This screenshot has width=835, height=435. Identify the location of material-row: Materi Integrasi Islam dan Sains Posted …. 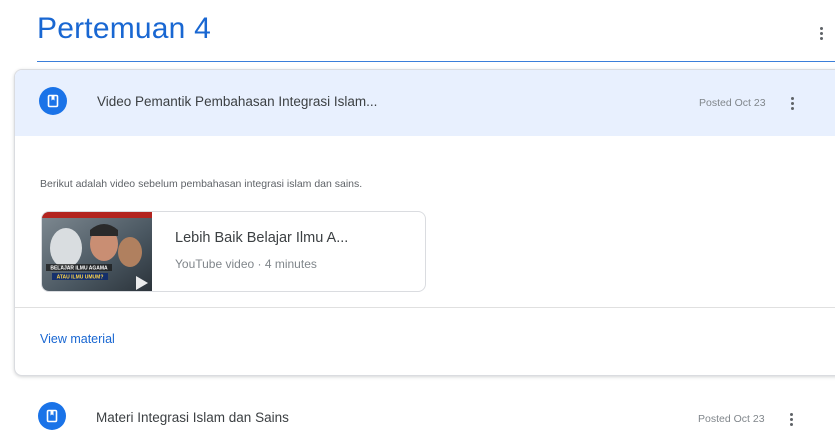
(424, 413).